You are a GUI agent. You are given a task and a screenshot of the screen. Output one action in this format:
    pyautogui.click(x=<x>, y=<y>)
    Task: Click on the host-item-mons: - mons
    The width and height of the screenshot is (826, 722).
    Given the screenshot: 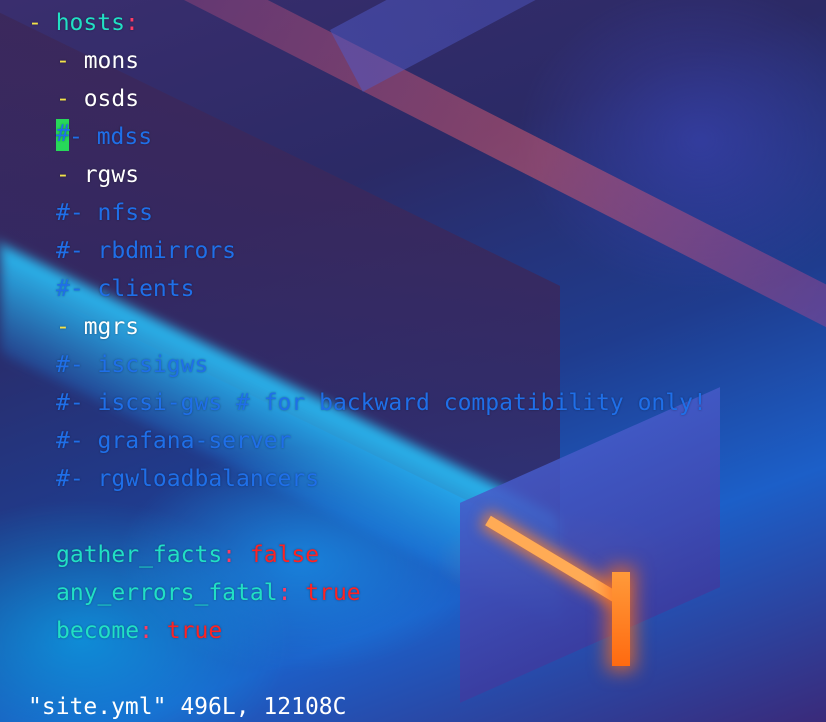 What is the action you would take?
    pyautogui.click(x=97, y=61)
    